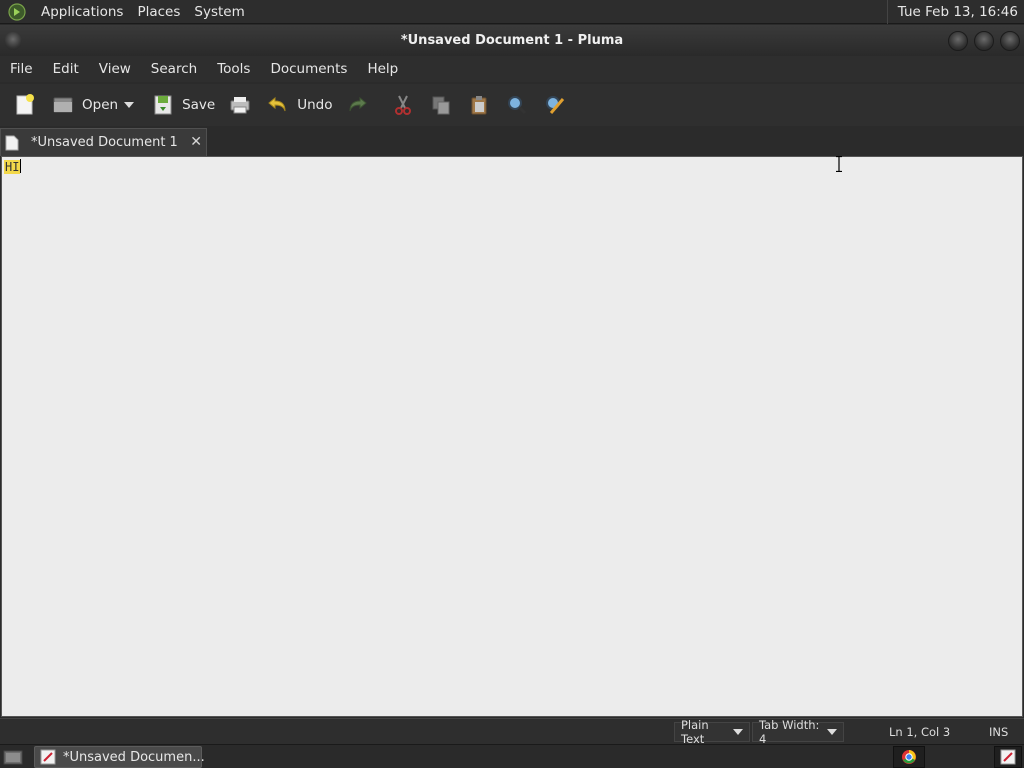 The image size is (1024, 768). I want to click on save-button: Save, so click(182, 105).